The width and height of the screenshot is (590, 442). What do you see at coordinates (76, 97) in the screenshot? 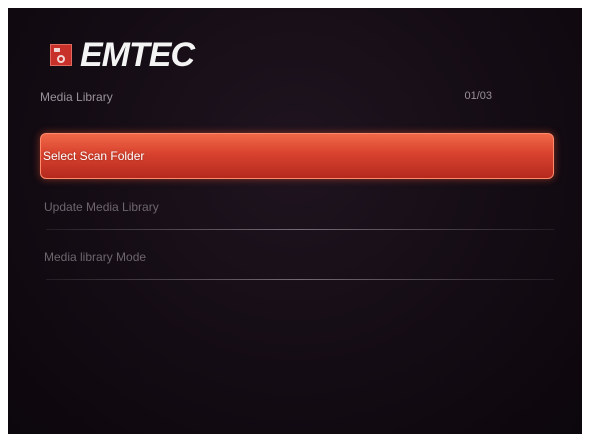
I see `page-title: Media Library` at bounding box center [76, 97].